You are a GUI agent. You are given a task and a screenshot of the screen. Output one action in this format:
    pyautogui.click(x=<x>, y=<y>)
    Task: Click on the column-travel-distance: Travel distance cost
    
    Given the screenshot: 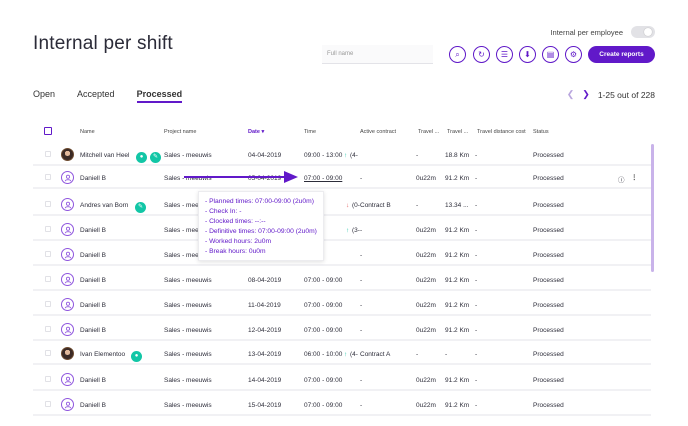 What is the action you would take?
    pyautogui.click(x=501, y=132)
    